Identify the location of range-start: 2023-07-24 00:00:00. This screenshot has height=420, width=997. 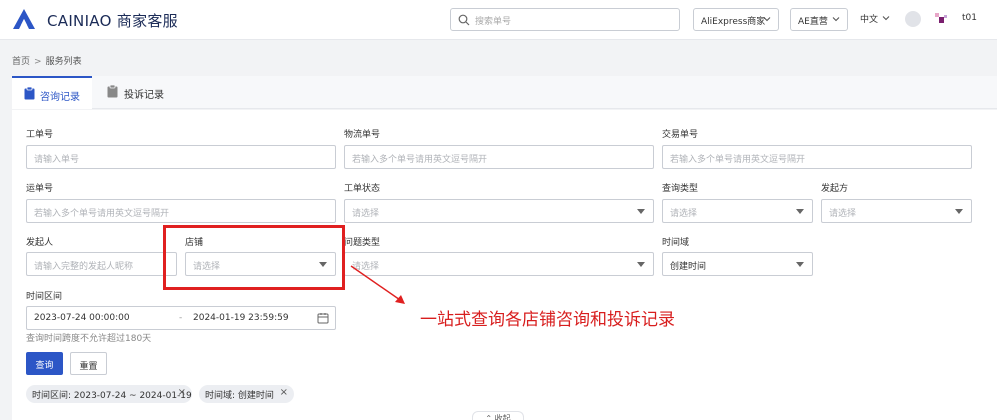
(82, 318).